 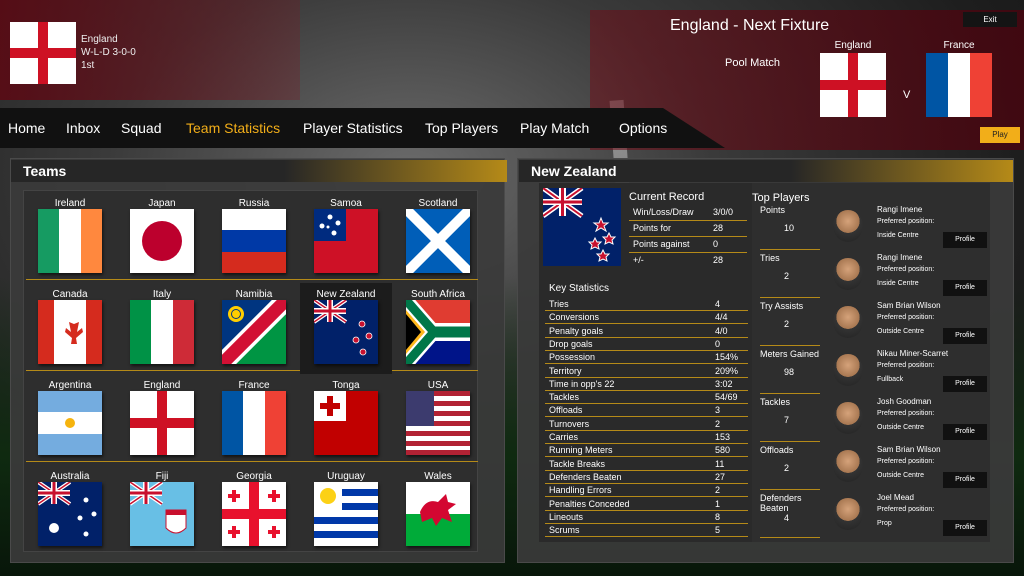 What do you see at coordinates (884, 523) in the screenshot?
I see `player-position: Prop` at bounding box center [884, 523].